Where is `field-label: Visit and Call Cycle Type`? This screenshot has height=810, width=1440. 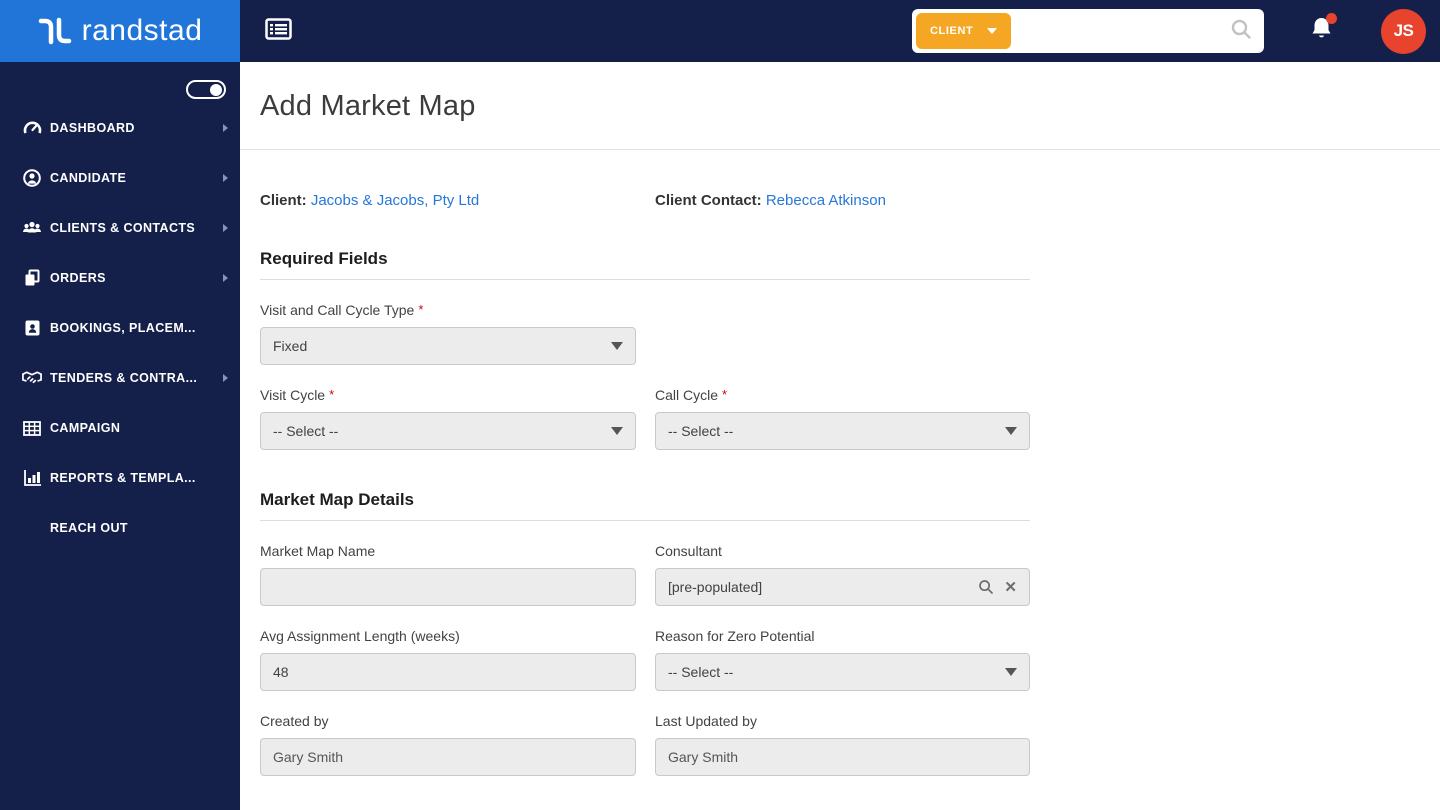 field-label: Visit and Call Cycle Type is located at coordinates (337, 310).